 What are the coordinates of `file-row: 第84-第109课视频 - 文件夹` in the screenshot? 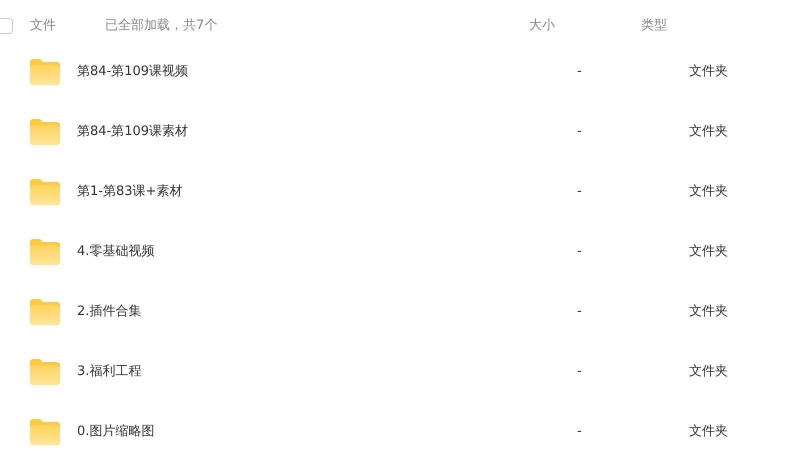 It's located at (394, 72).